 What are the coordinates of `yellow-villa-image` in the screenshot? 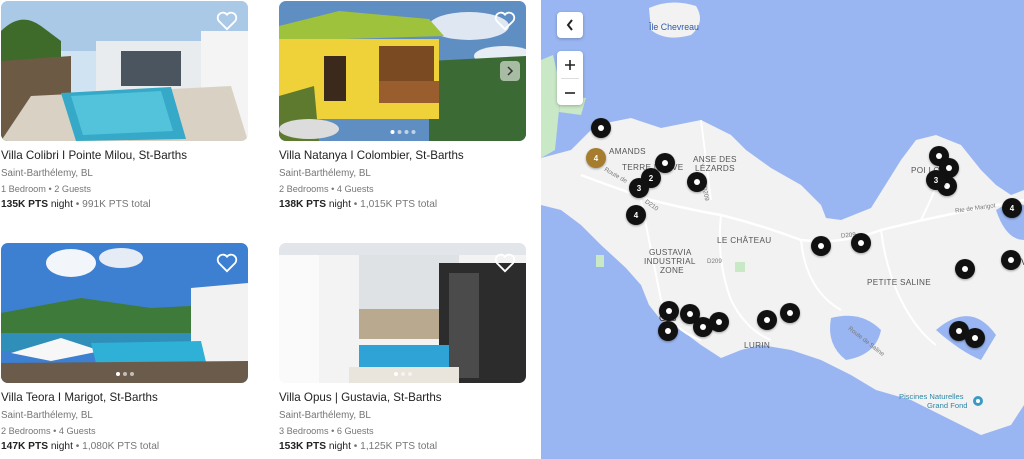 It's located at (402, 71).